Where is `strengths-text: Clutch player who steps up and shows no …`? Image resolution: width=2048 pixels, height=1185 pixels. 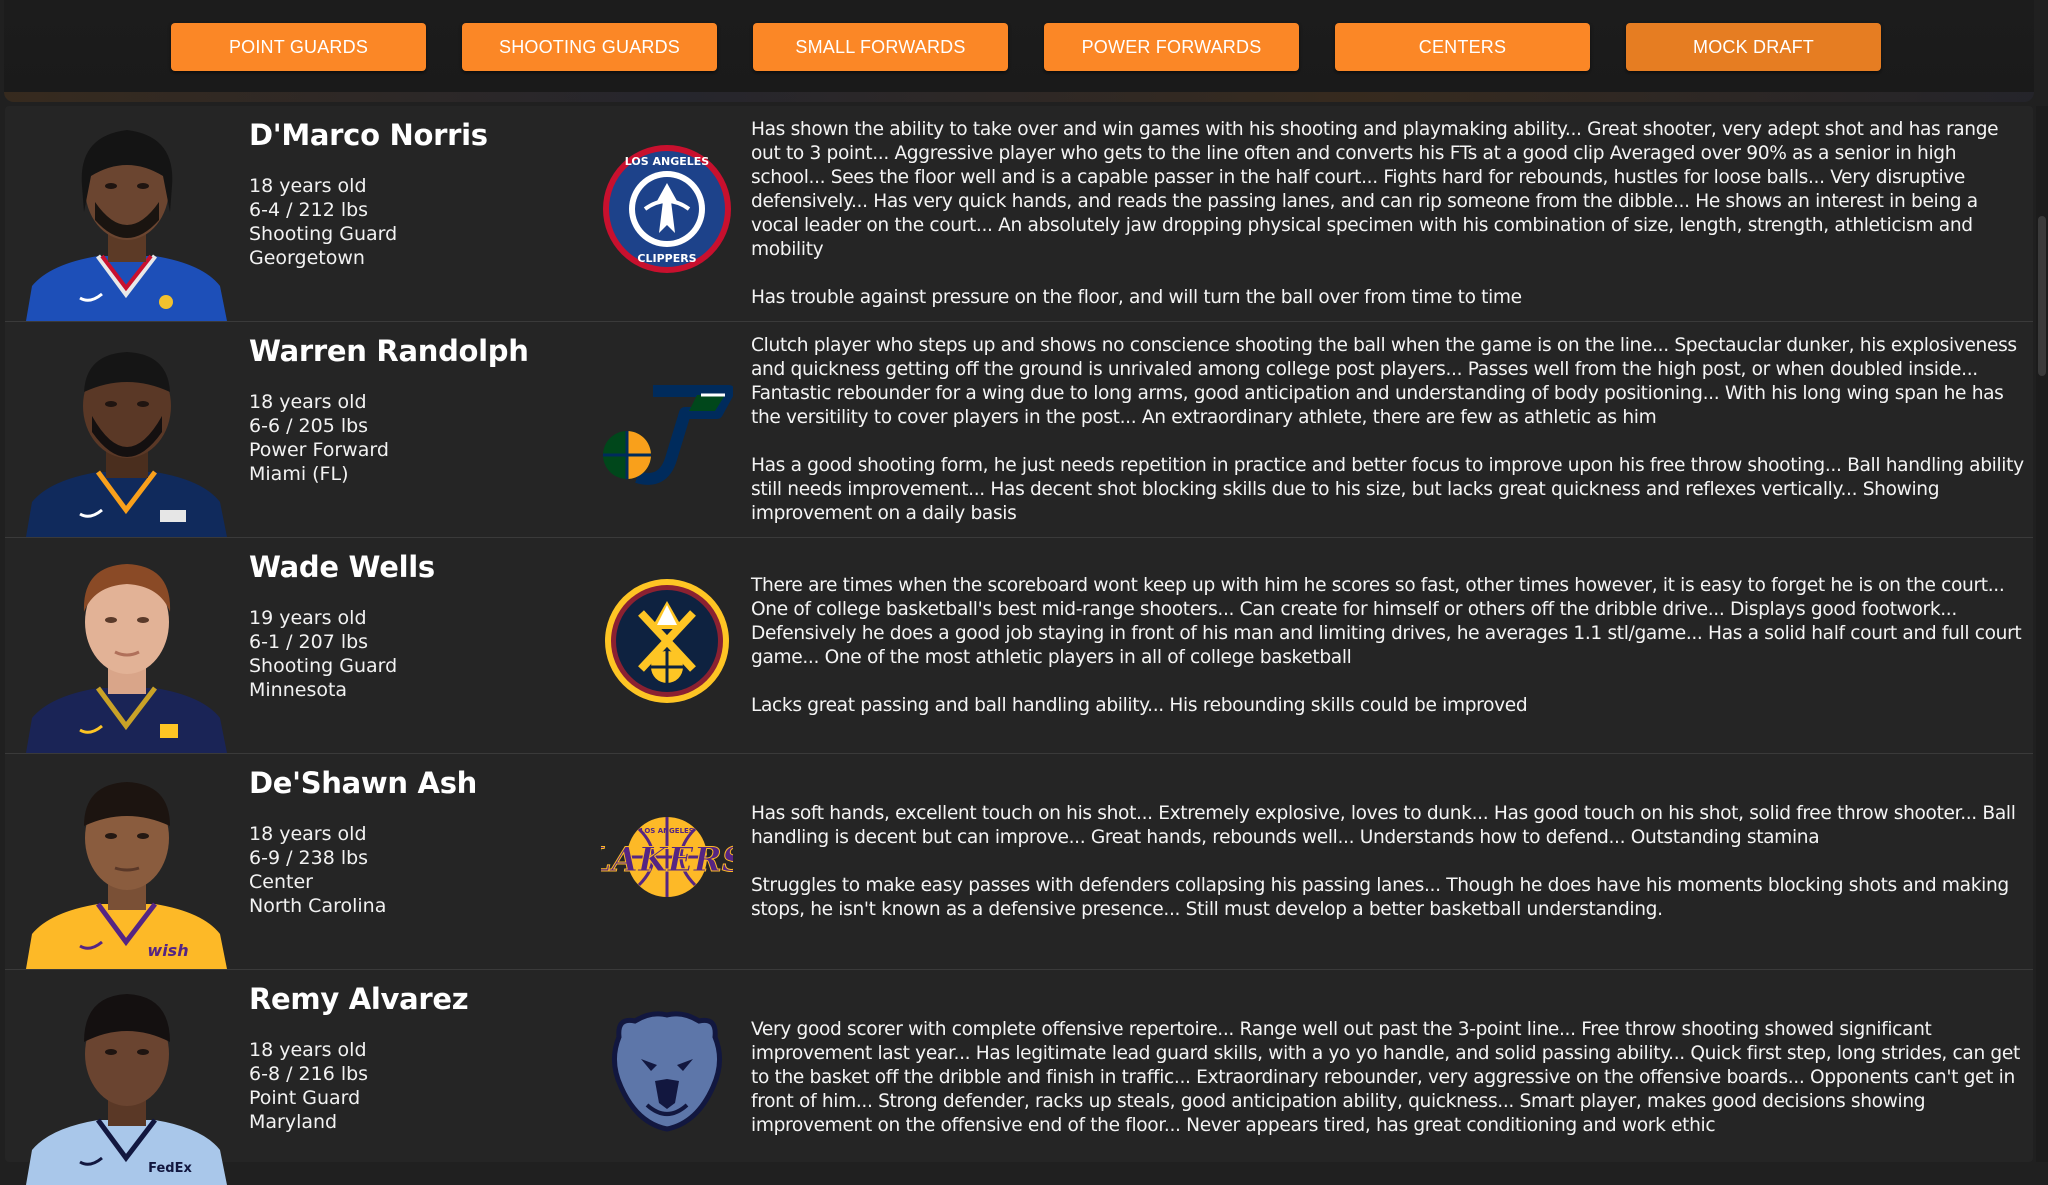
strengths-text: Clutch player who steps up and shows no … is located at coordinates (1384, 381).